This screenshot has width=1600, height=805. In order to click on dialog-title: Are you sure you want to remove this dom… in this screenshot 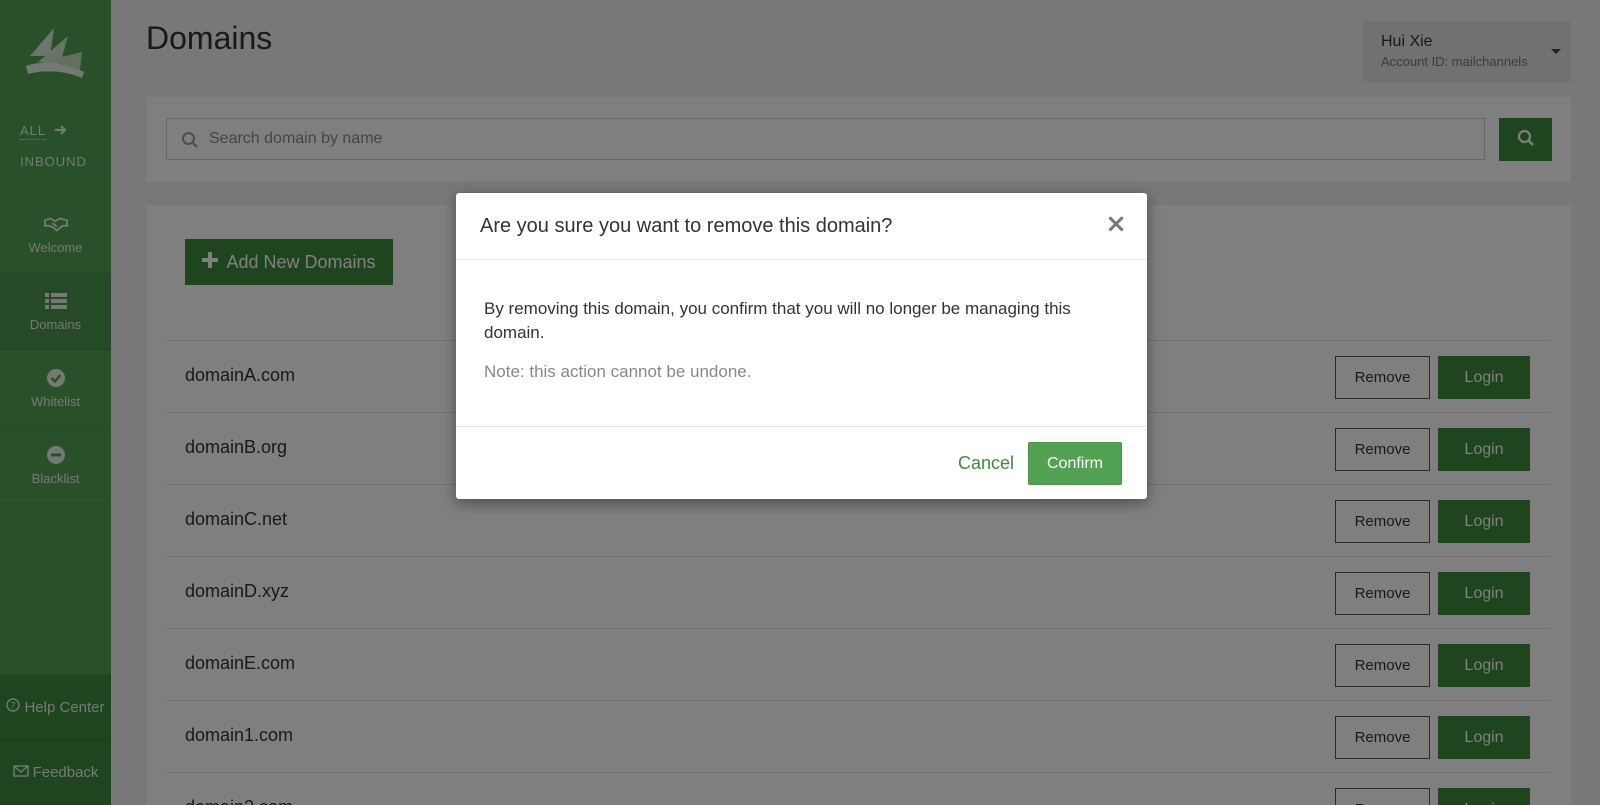, I will do `click(686, 226)`.